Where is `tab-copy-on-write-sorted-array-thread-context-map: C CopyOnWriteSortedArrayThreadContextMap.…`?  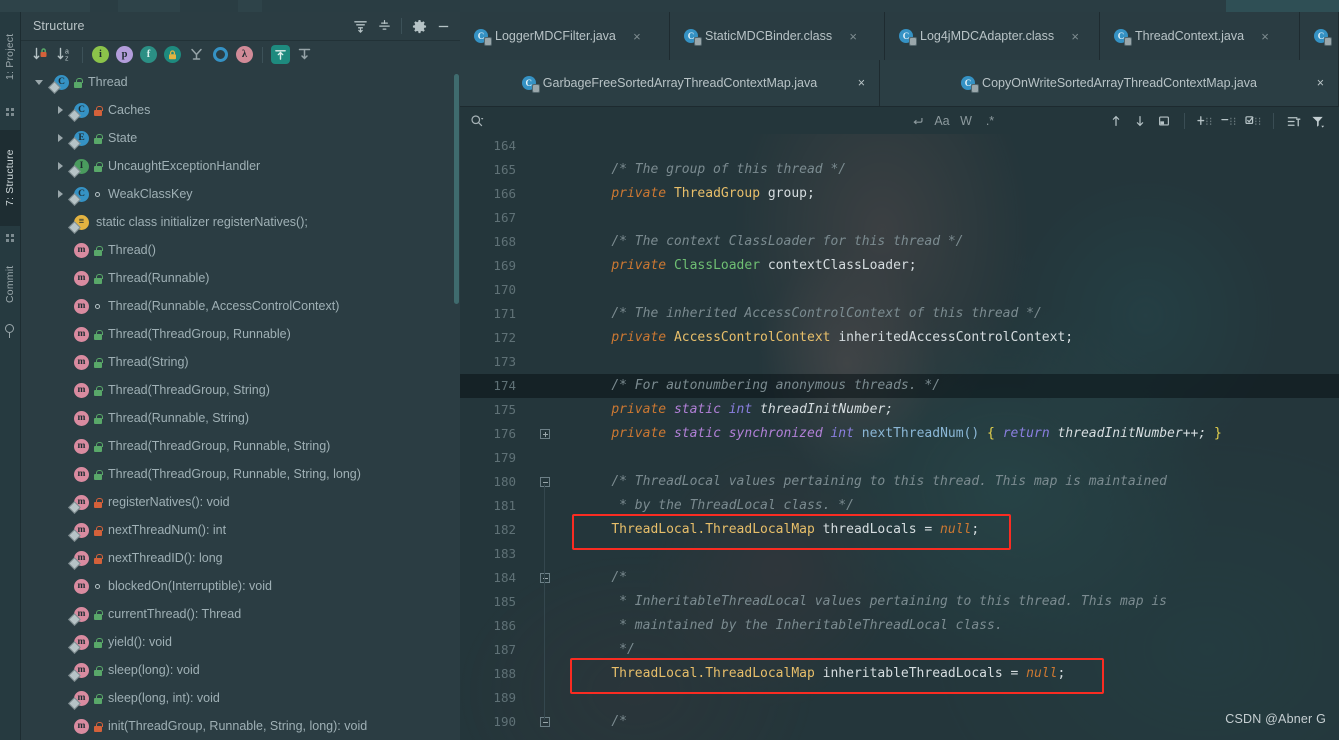 tab-copy-on-write-sorted-array-thread-context-map: C CopyOnWriteSortedArrayThreadContextMap.… is located at coordinates (1109, 83).